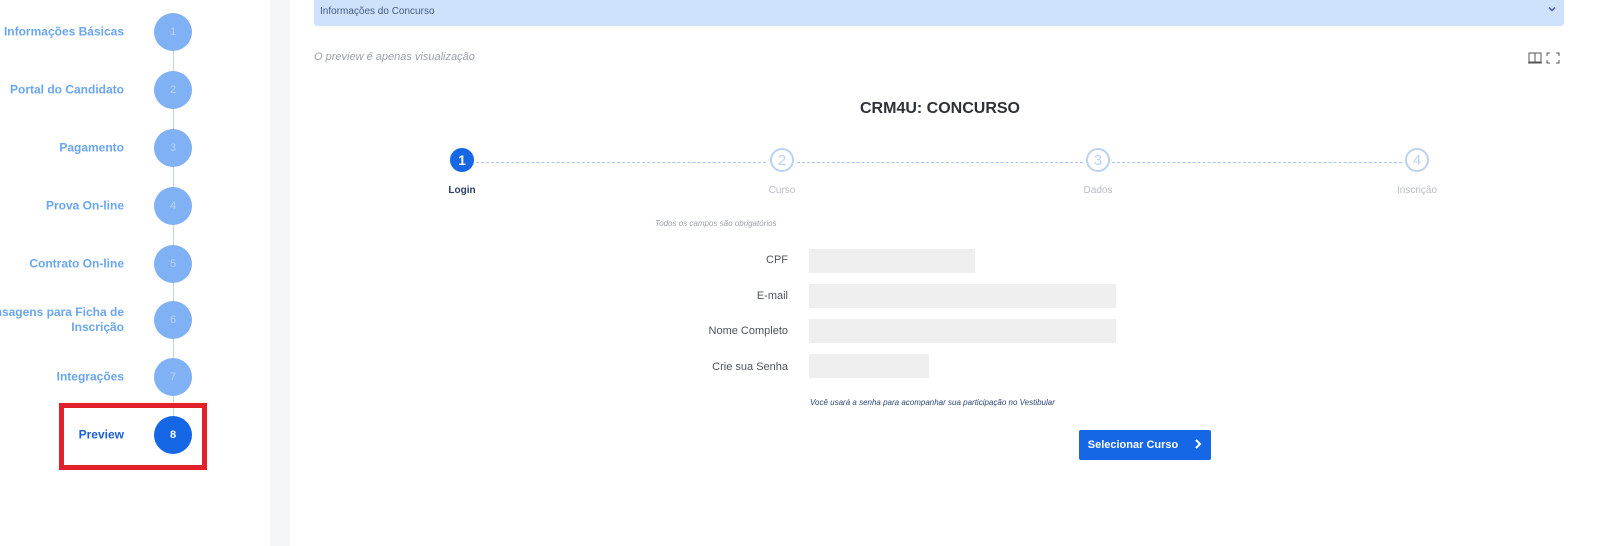 This screenshot has width=1600, height=546. I want to click on step-number-badge: 5, so click(173, 264).